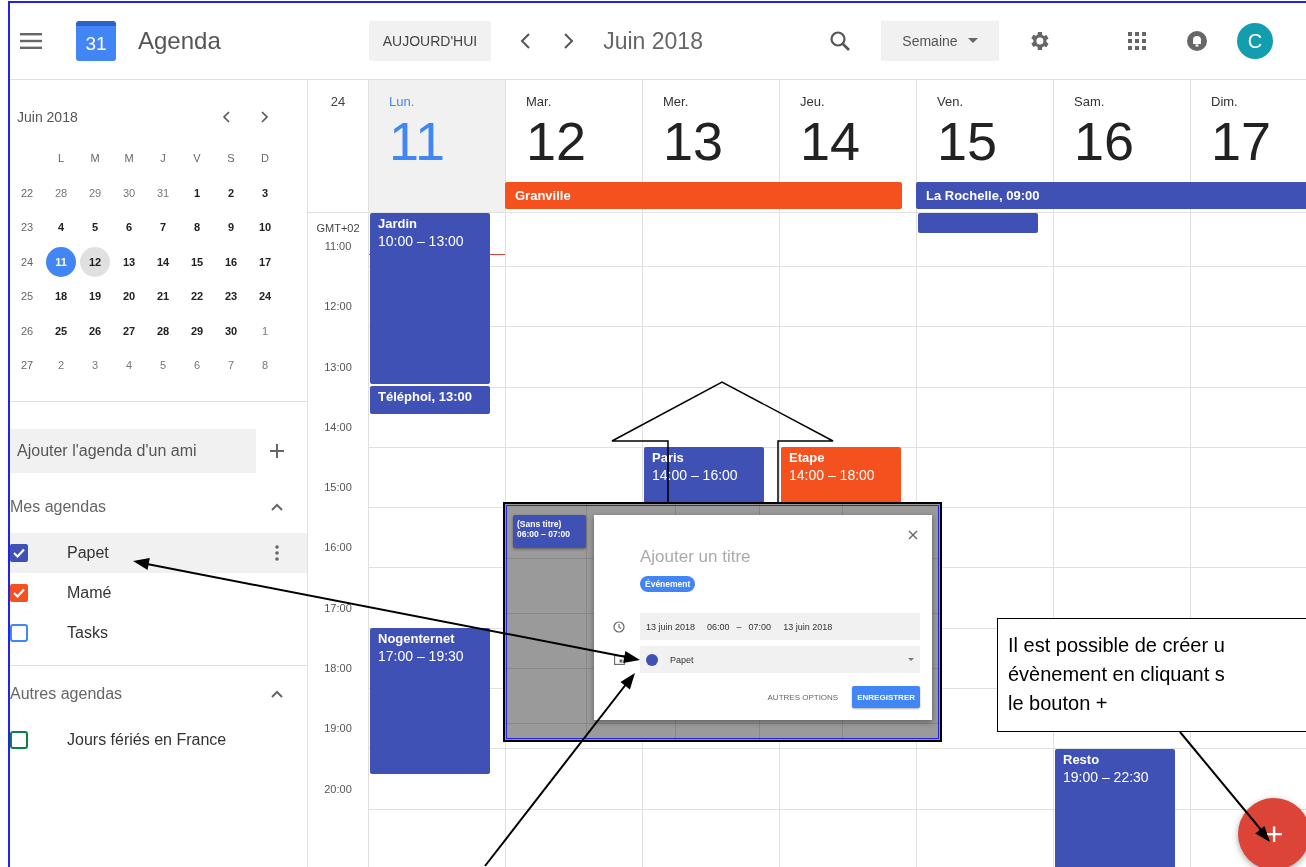 The width and height of the screenshot is (1306, 867). What do you see at coordinates (1104, 141) in the screenshot?
I see `day-number: 16` at bounding box center [1104, 141].